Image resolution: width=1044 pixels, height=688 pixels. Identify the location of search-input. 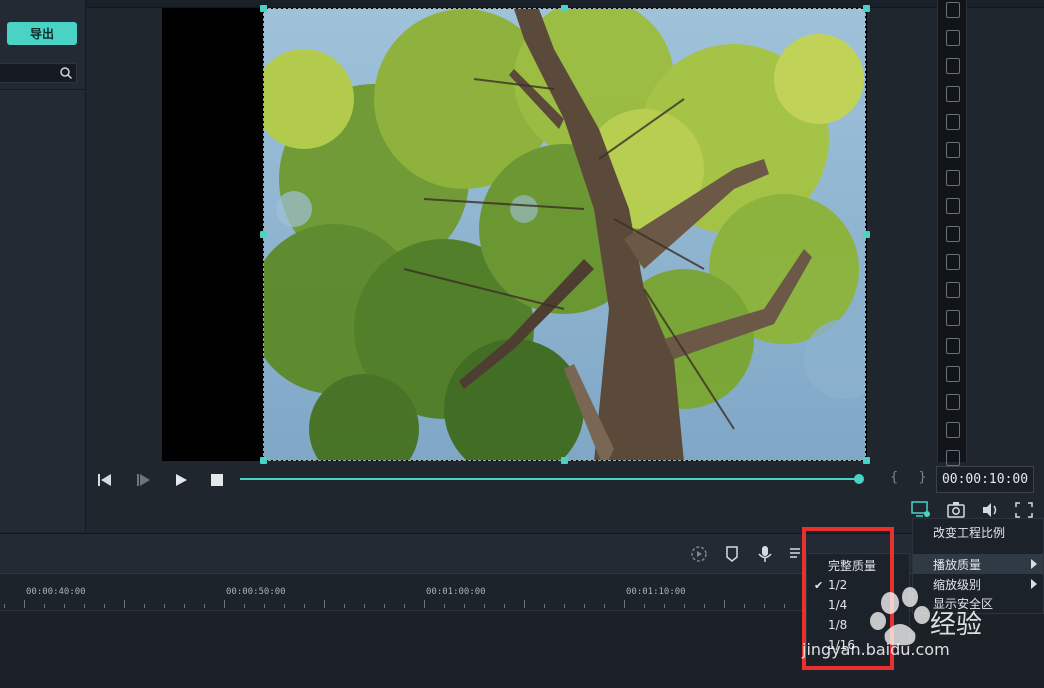
(38, 73).